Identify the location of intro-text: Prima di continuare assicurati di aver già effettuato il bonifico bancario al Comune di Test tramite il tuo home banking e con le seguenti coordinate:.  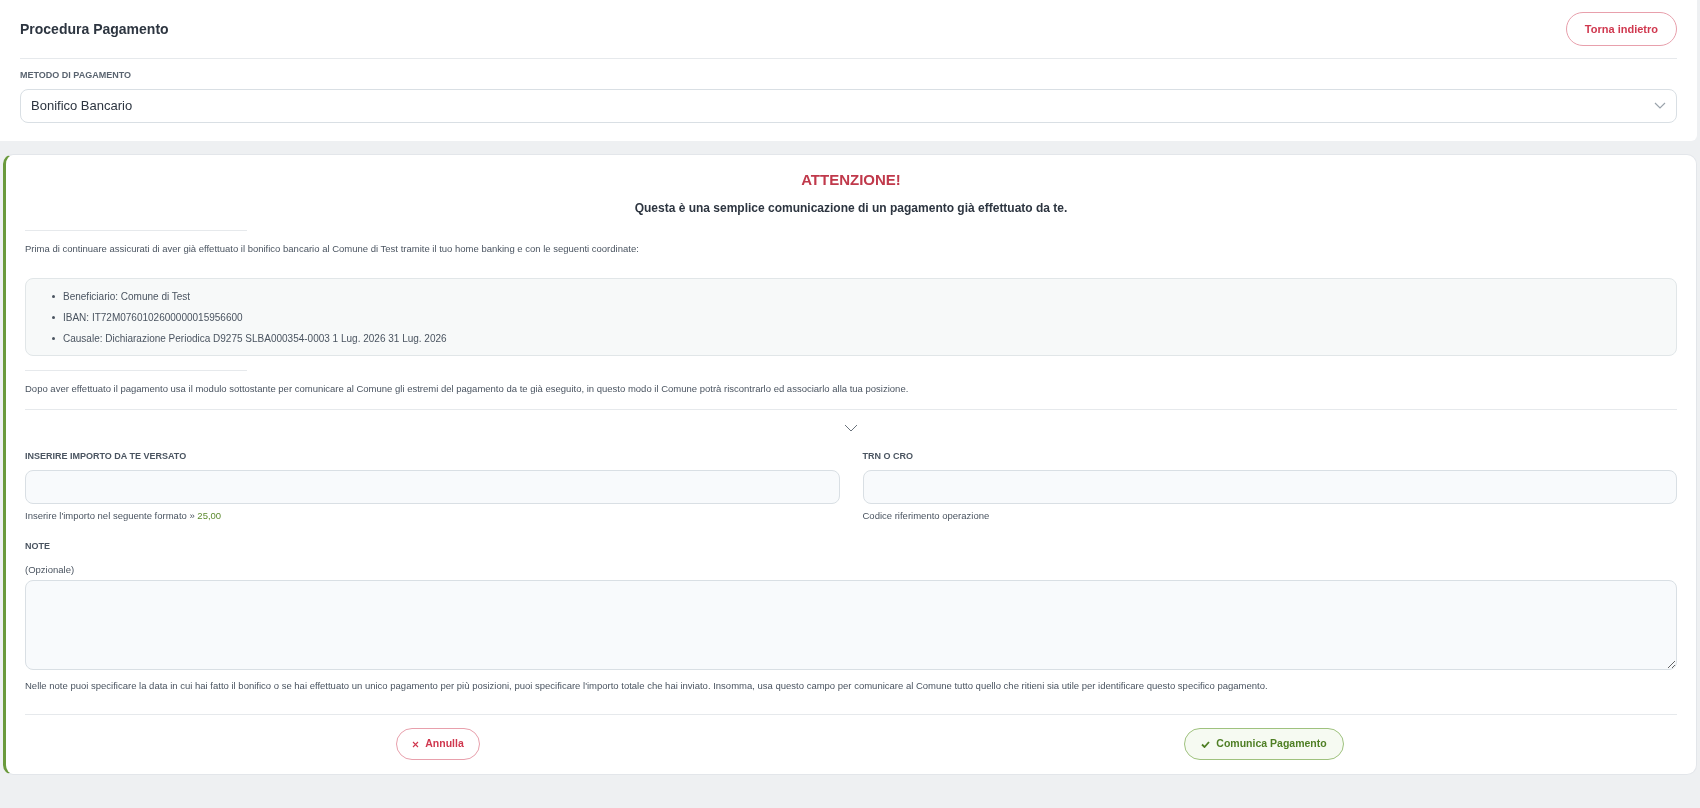
(332, 249).